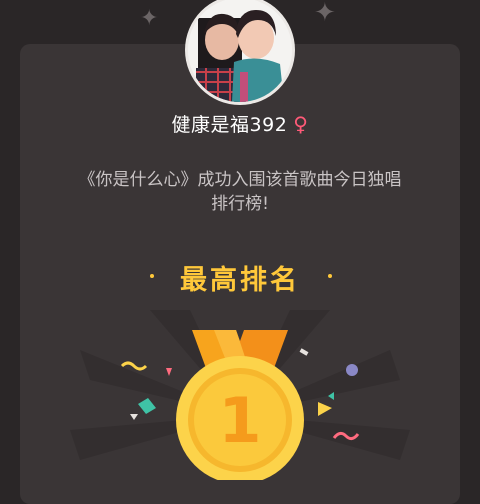 This screenshot has width=480, height=504. What do you see at coordinates (240, 192) in the screenshot?
I see `achievement-message: 《你是什么心》成功入围该首歌曲今日独唱 排行榜!` at bounding box center [240, 192].